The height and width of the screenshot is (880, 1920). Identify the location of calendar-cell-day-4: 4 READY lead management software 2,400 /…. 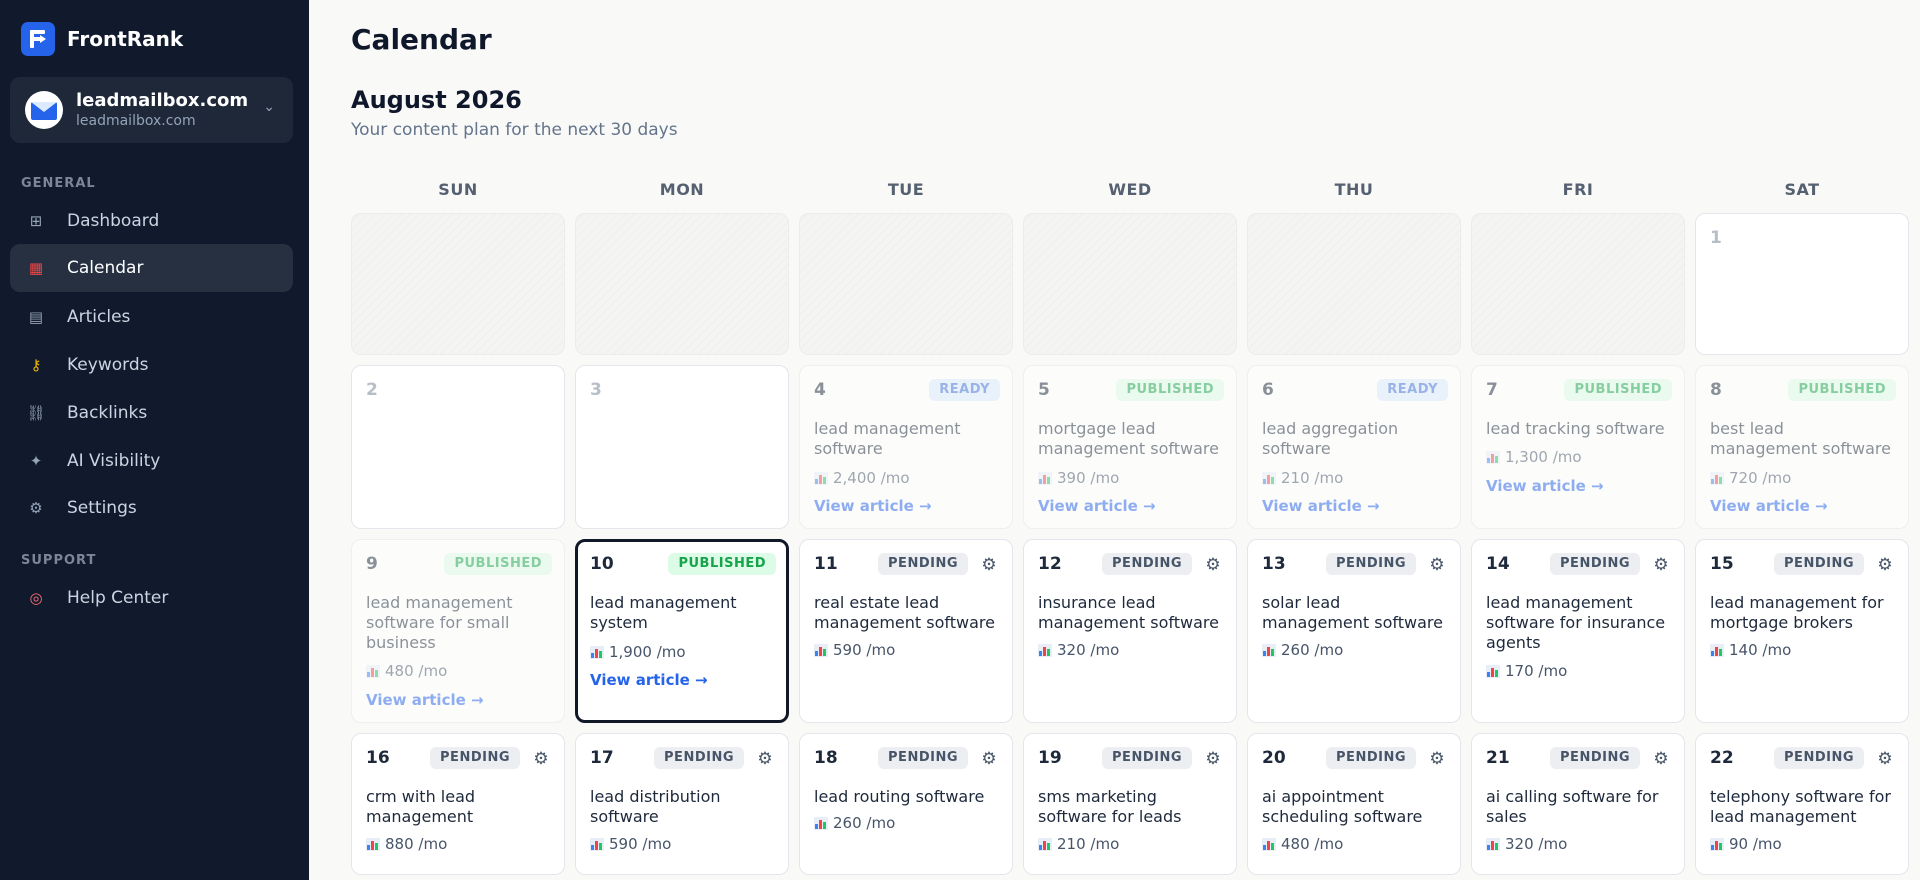
(906, 447).